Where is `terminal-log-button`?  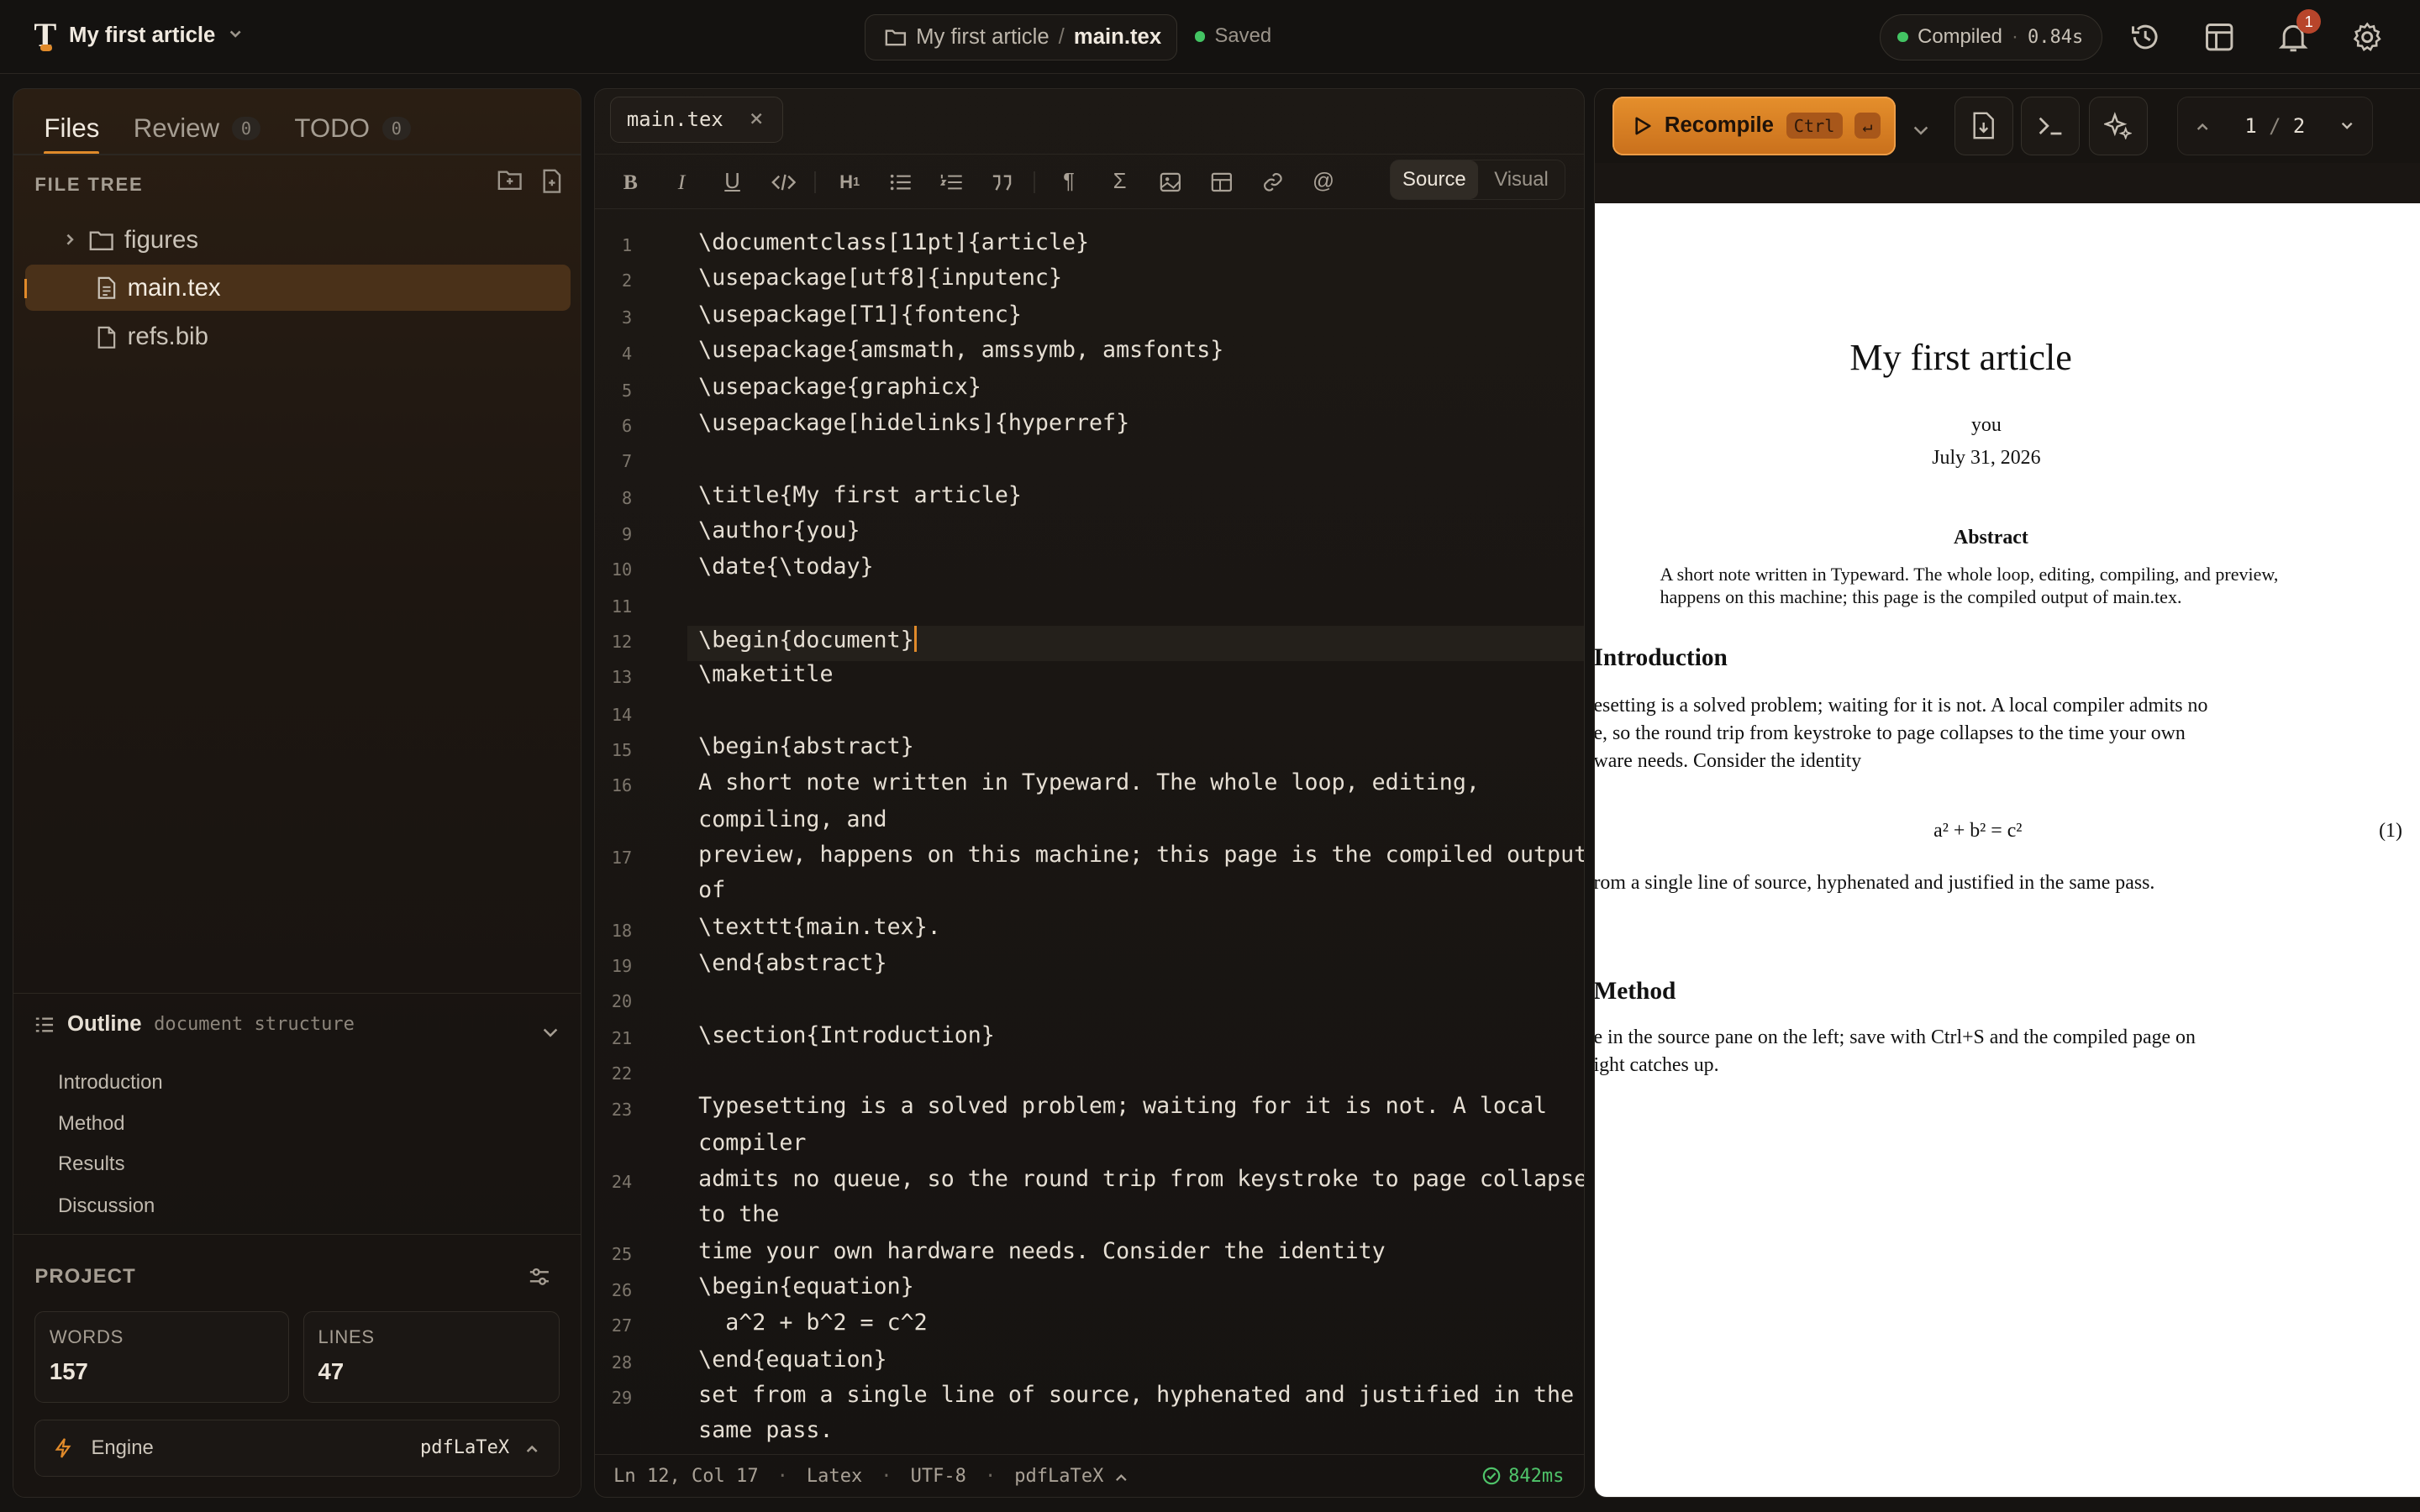
terminal-log-button is located at coordinates (2050, 125).